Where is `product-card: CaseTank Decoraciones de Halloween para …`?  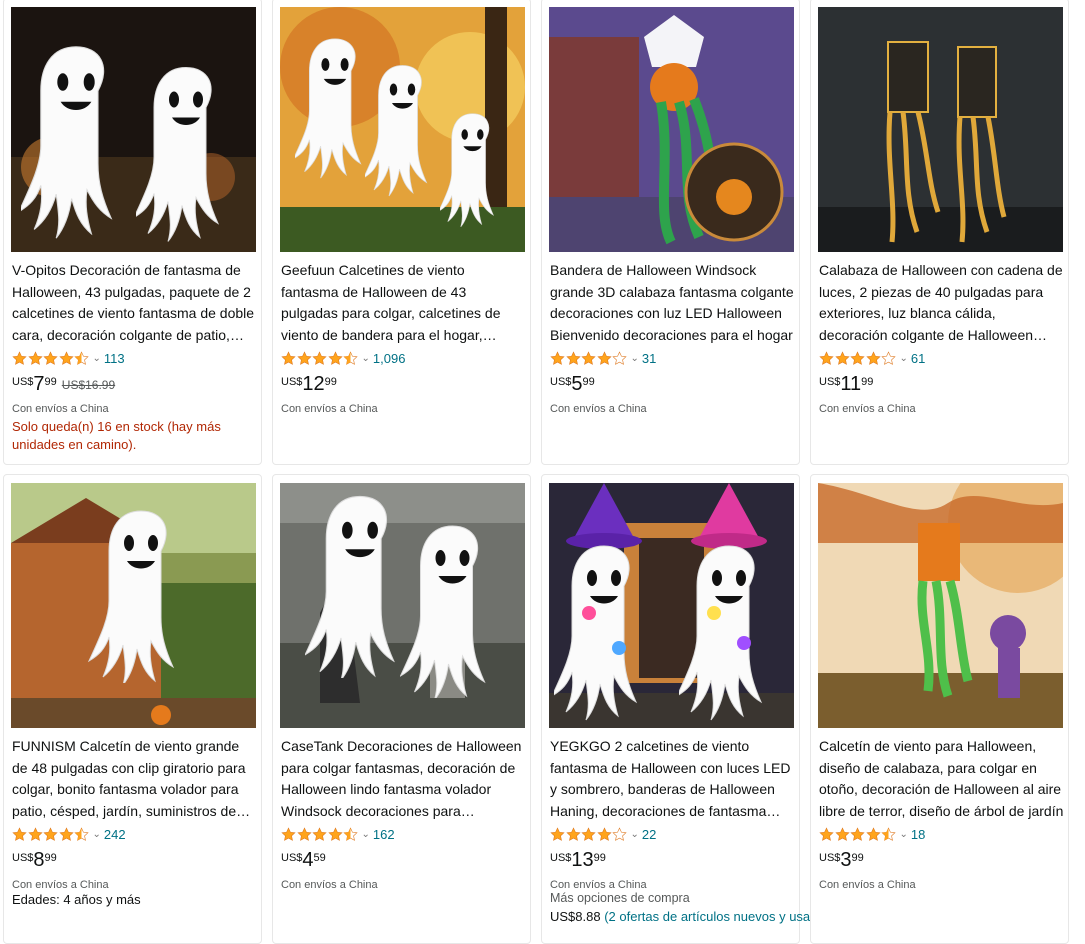
product-card: CaseTank Decoraciones de Halloween para … is located at coordinates (401, 709).